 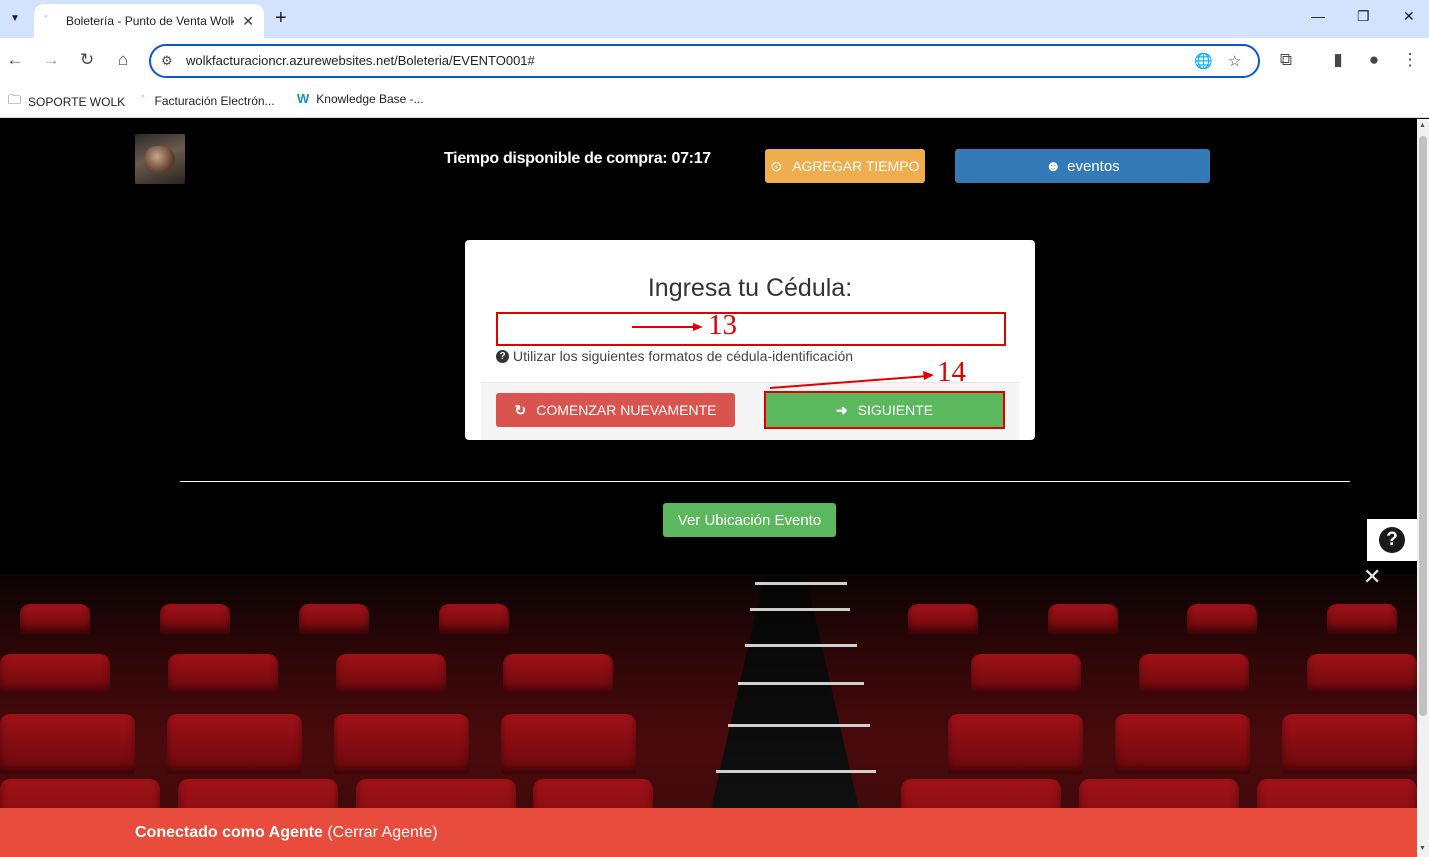 I want to click on agent-status-text: Conectado como Agente (Cerrar Agente), so click(x=286, y=833).